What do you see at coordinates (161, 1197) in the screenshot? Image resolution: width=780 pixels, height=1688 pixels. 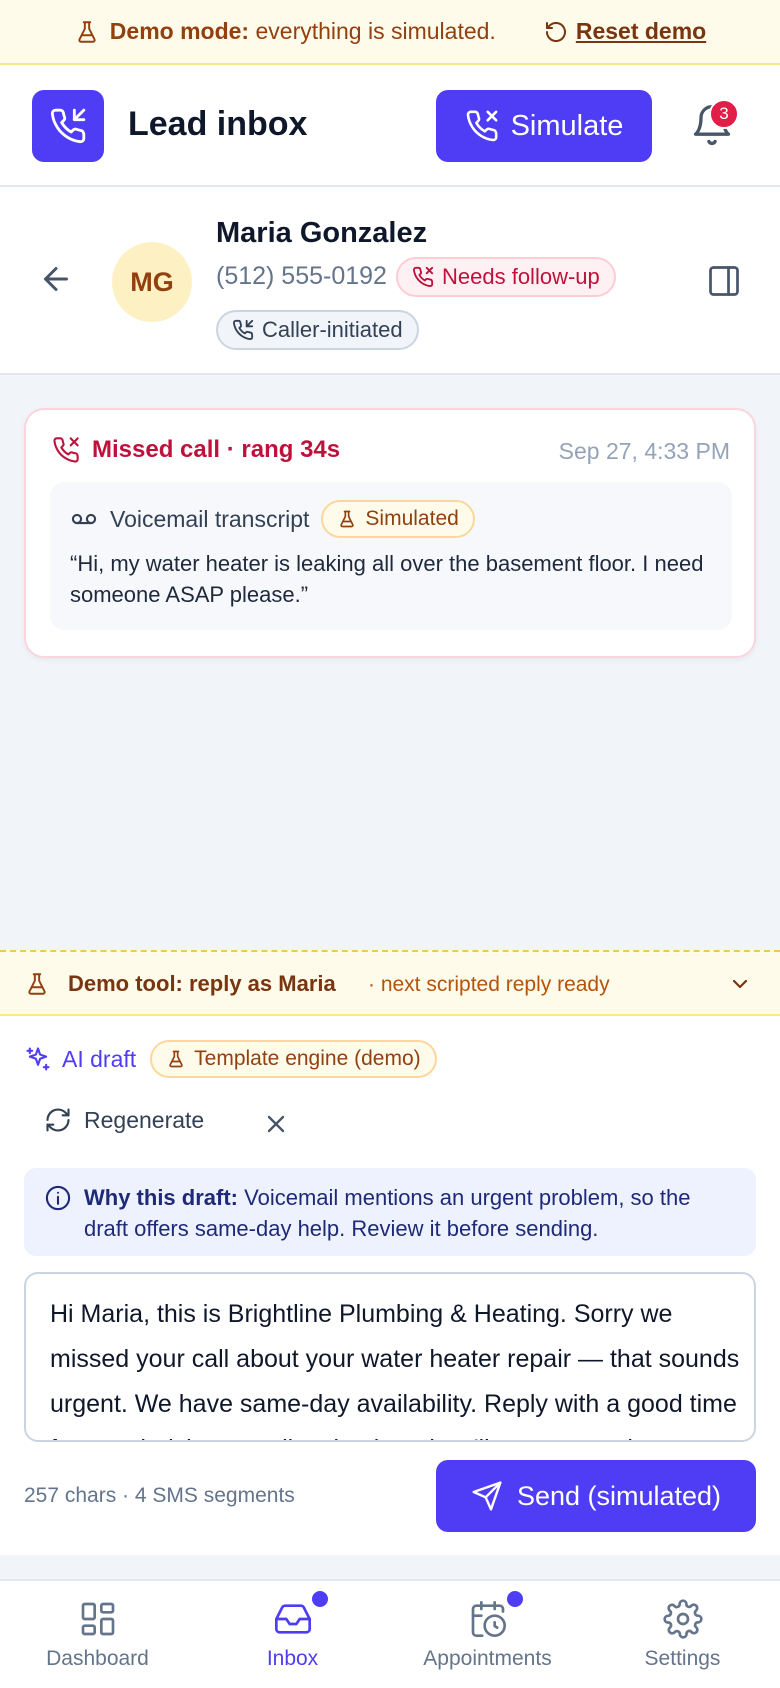 I see `why-draft-bold: Why this draft:` at bounding box center [161, 1197].